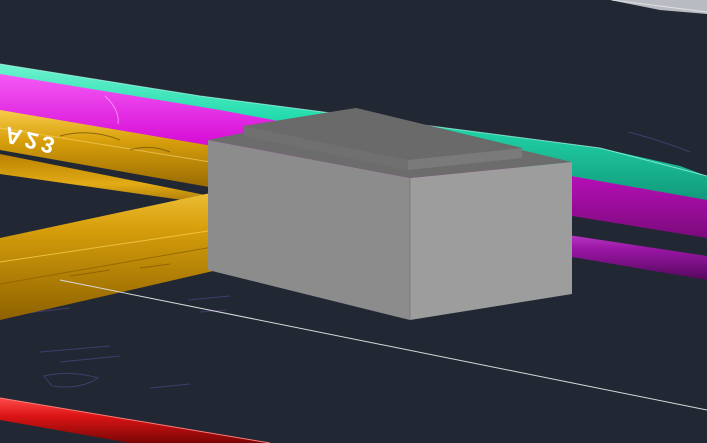  Describe the element at coordinates (658, 7) in the screenshot. I see `viewcube-corner-icon` at that location.